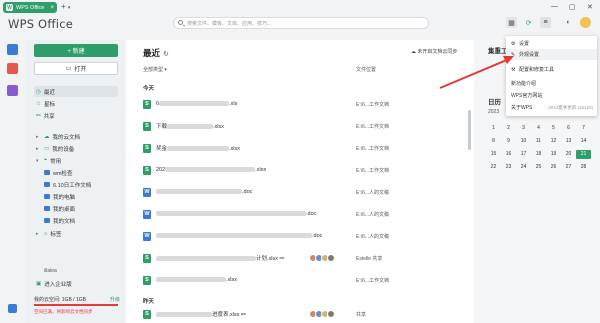  Describe the element at coordinates (568, 154) in the screenshot. I see `calendar-day: 20` at that location.